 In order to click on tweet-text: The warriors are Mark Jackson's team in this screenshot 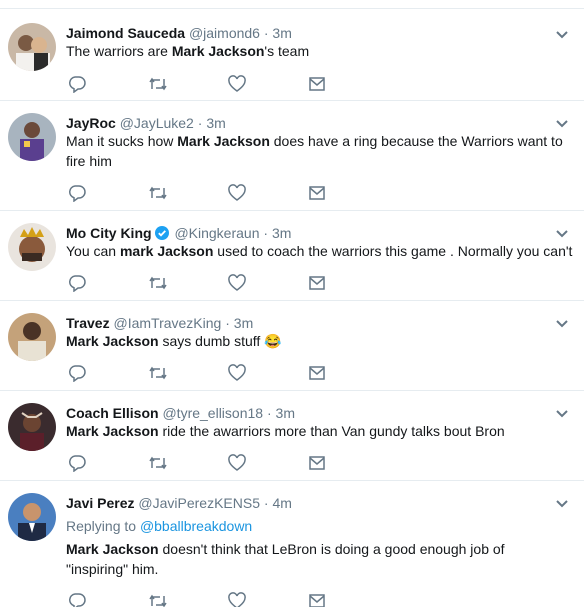, I will do `click(321, 51)`.